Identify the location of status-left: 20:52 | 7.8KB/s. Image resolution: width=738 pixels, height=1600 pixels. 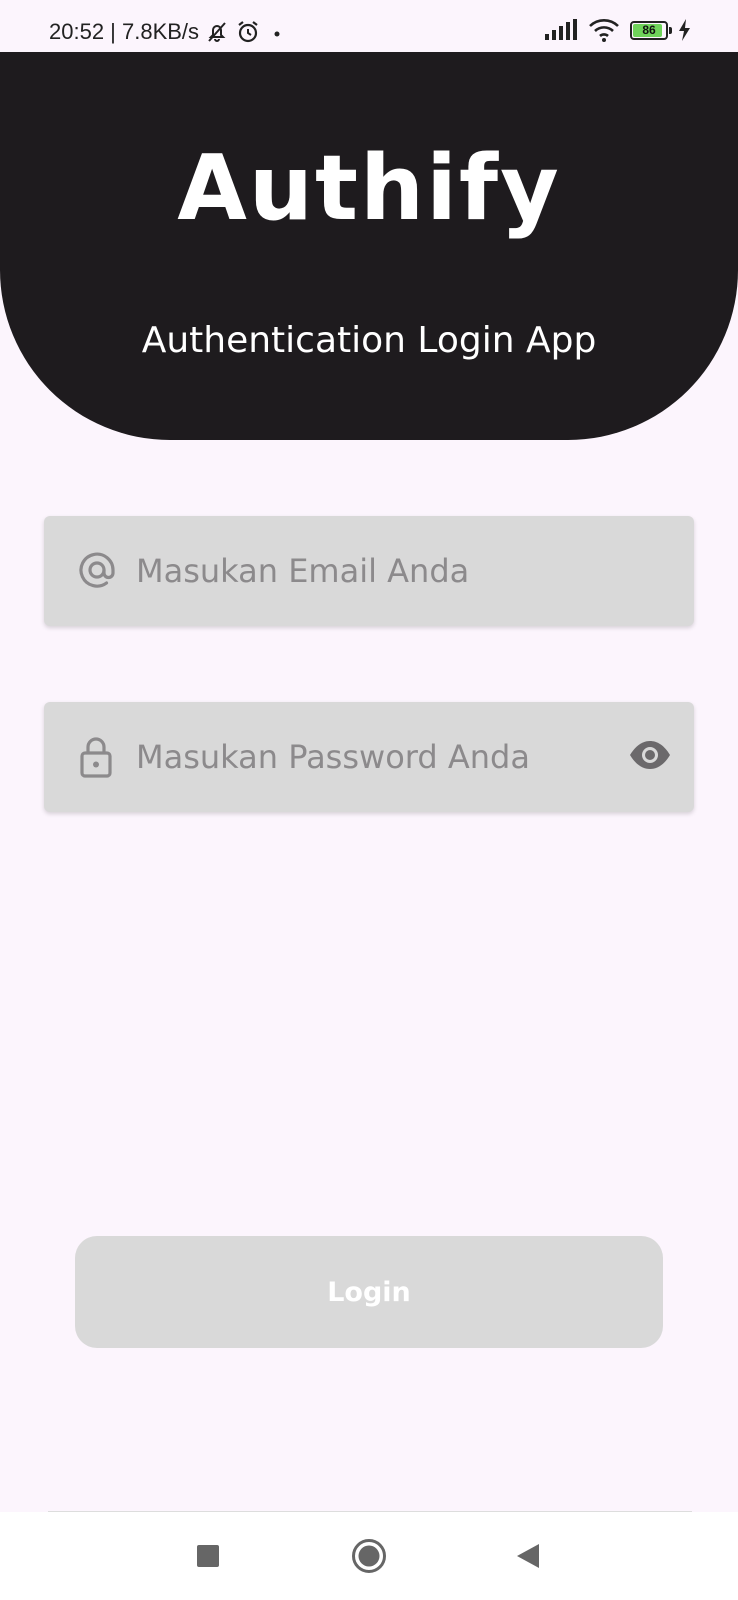
(168, 32).